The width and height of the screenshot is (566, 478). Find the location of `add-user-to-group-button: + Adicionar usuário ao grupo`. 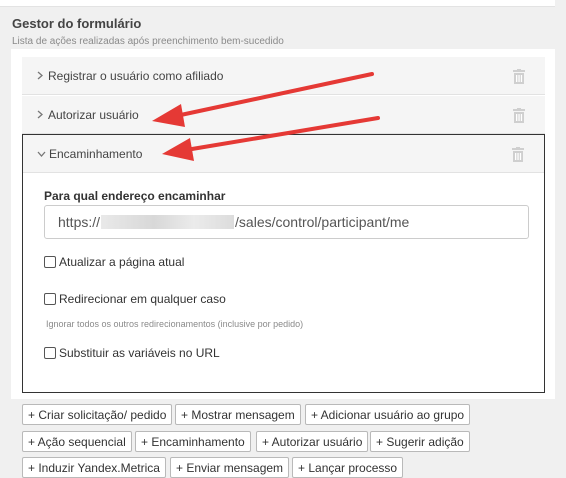

add-user-to-group-button: + Adicionar usuário ao grupo is located at coordinates (388, 414).